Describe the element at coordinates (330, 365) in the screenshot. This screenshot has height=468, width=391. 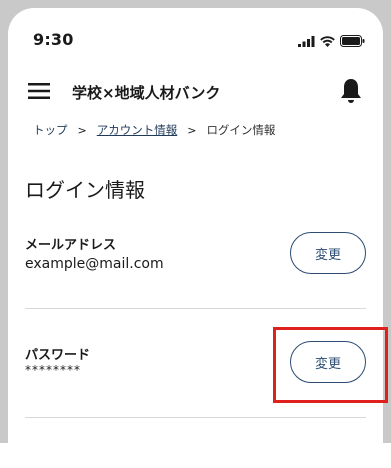
I see `highlight-box` at that location.